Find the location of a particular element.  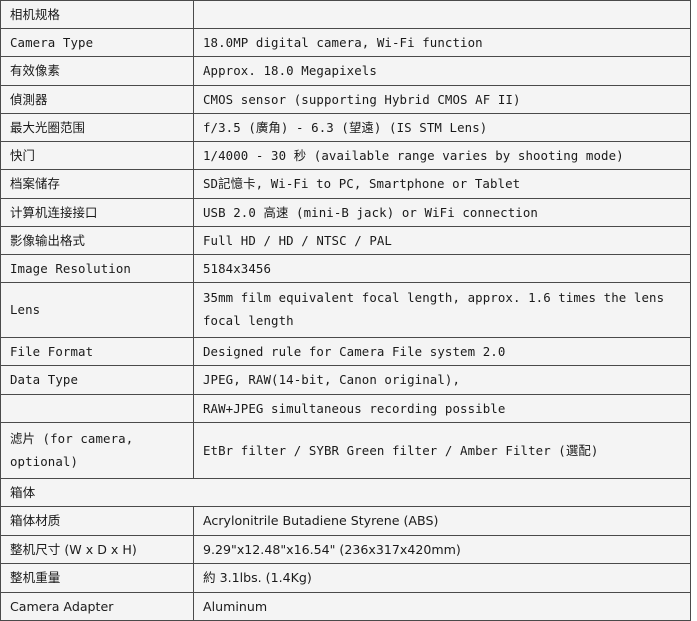

spec-value-cell is located at coordinates (442, 15).